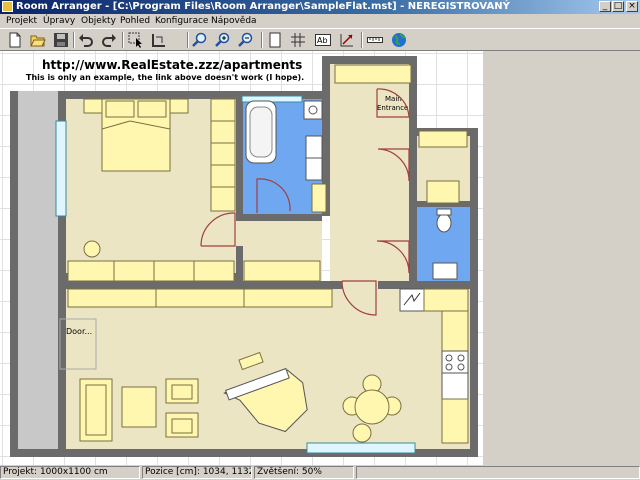 Image resolution: width=640 pixels, height=480 pixels. Describe the element at coordinates (282, 271) in the screenshot. I see `hall-cabinet` at that location.